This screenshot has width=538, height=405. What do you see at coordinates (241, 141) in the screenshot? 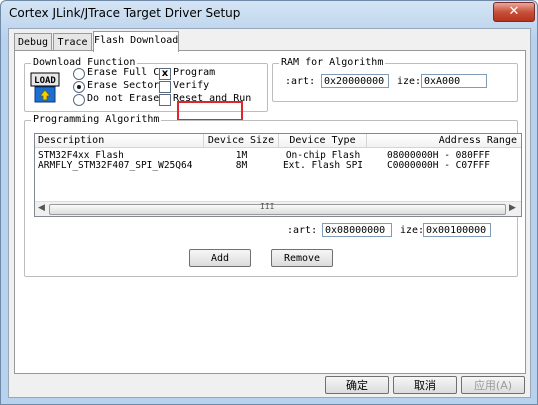
I see `column-device-size: Device Size` at bounding box center [241, 141].